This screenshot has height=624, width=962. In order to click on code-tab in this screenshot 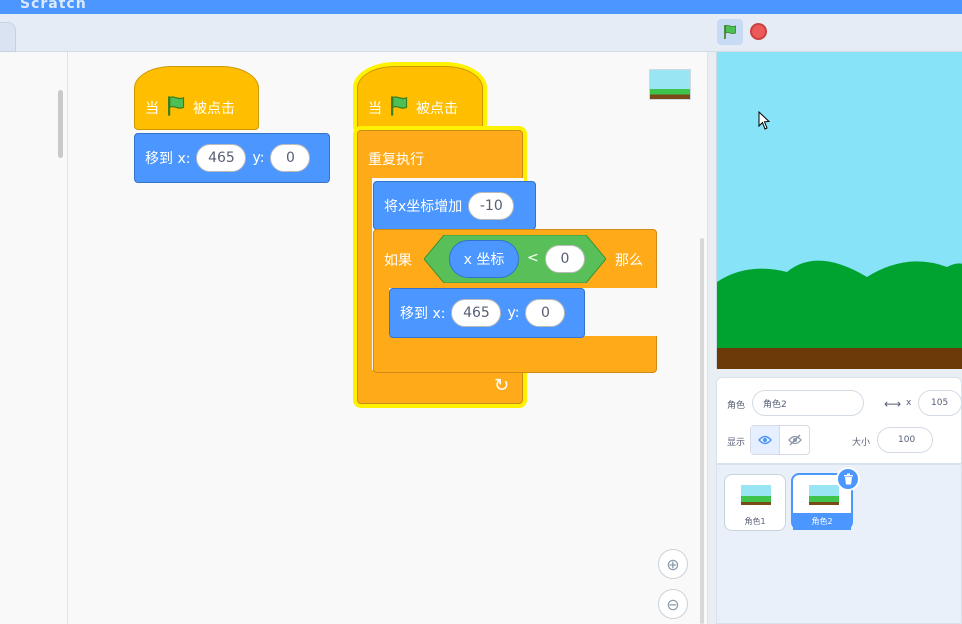, I will do `click(8, 37)`.